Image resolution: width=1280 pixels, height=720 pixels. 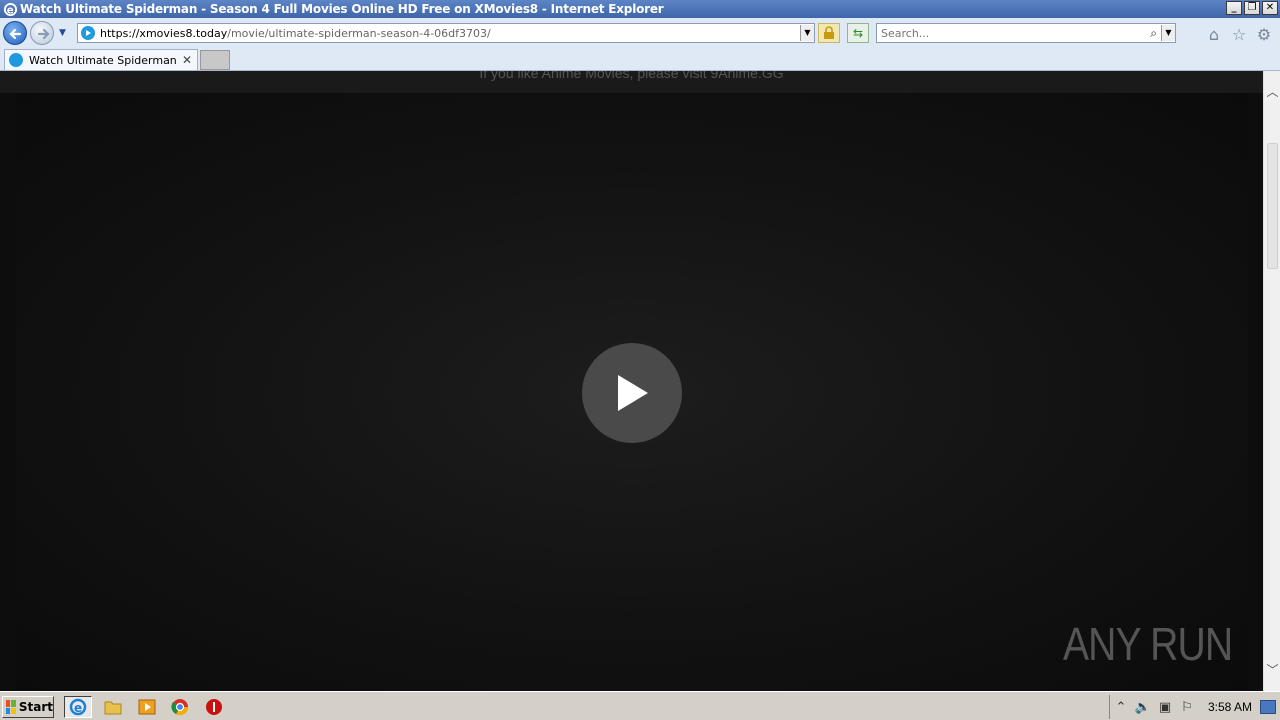 I want to click on play-icon, so click(x=633, y=393).